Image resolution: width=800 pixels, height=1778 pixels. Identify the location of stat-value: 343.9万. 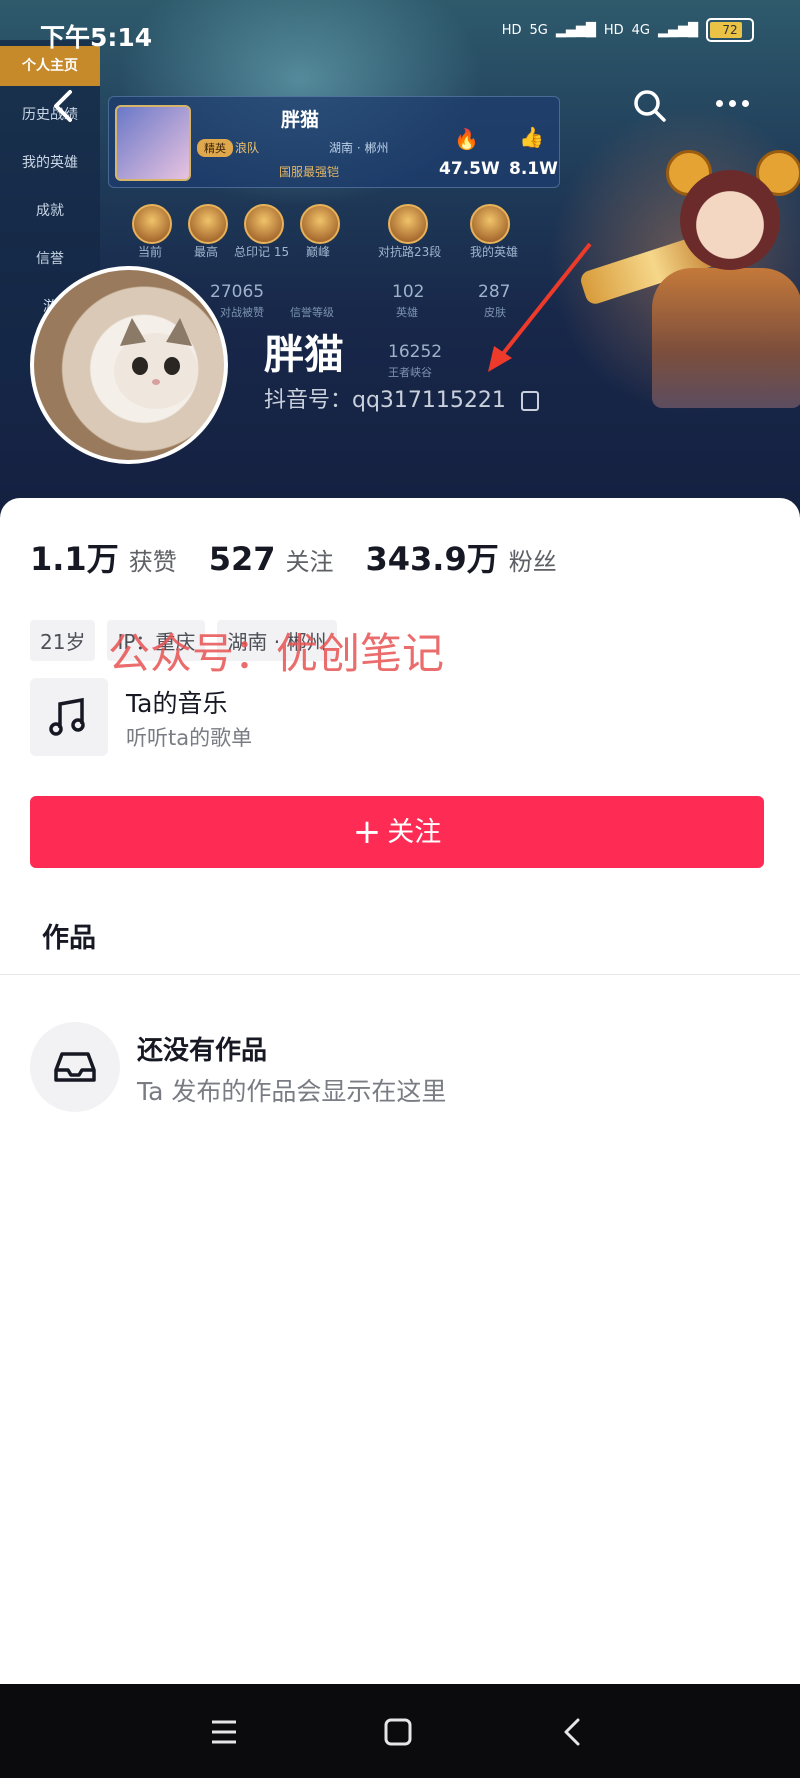
(432, 559).